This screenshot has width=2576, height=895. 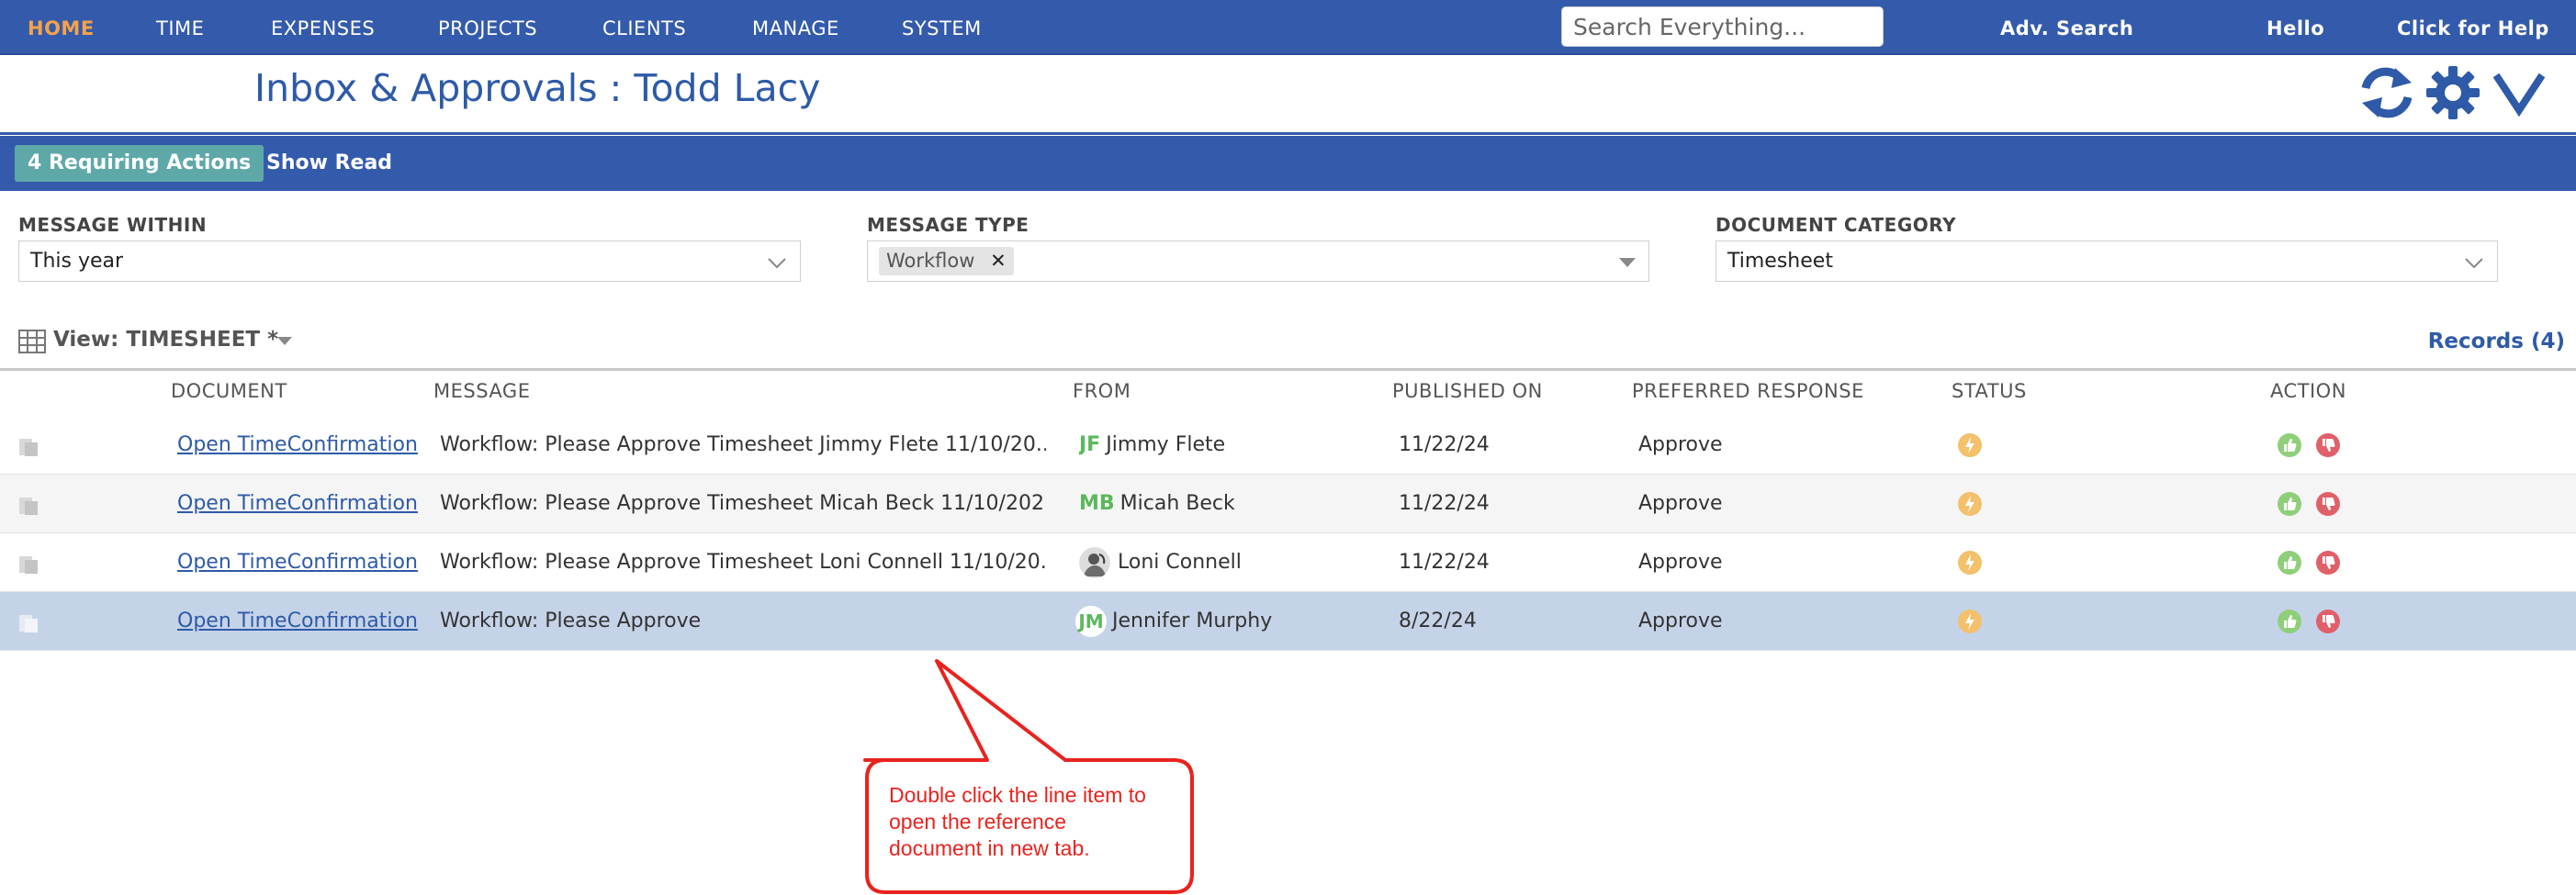 What do you see at coordinates (409, 261) in the screenshot?
I see `message-within-select: This year` at bounding box center [409, 261].